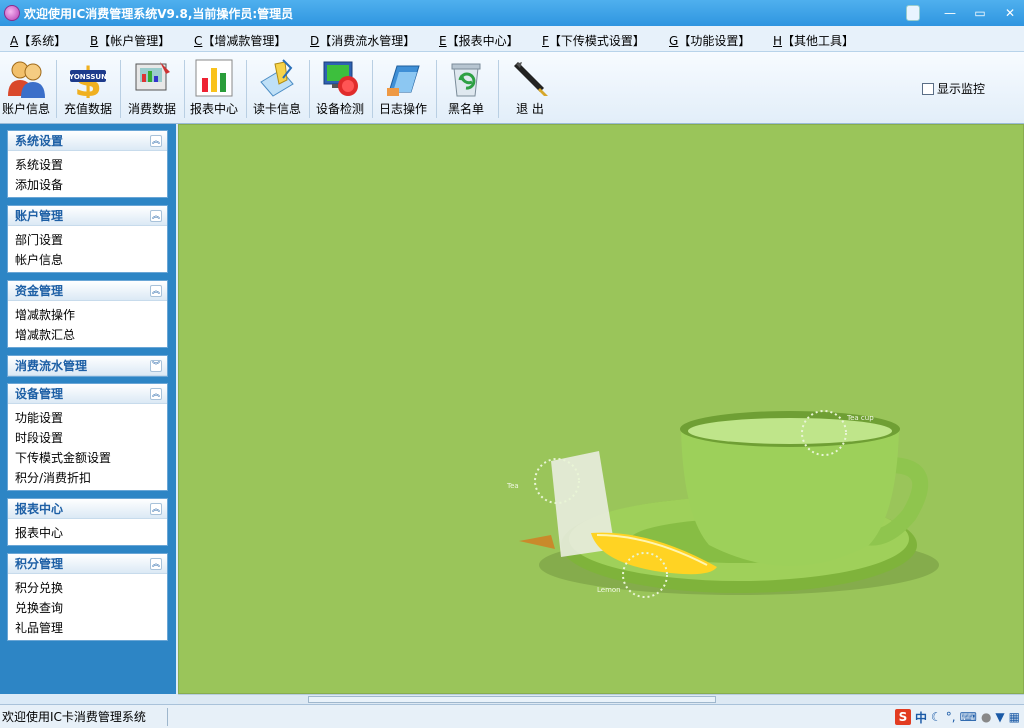 This screenshot has width=1024, height=728. I want to click on wallpaper-label-bag: Tea, so click(512, 486).